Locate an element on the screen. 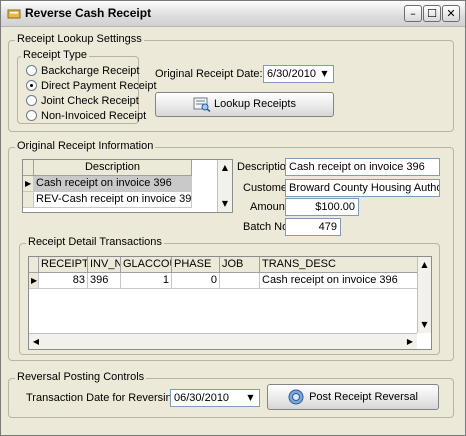 This screenshot has width=466, height=436. radio-label: Non-Invoiced Receipt is located at coordinates (94, 116).